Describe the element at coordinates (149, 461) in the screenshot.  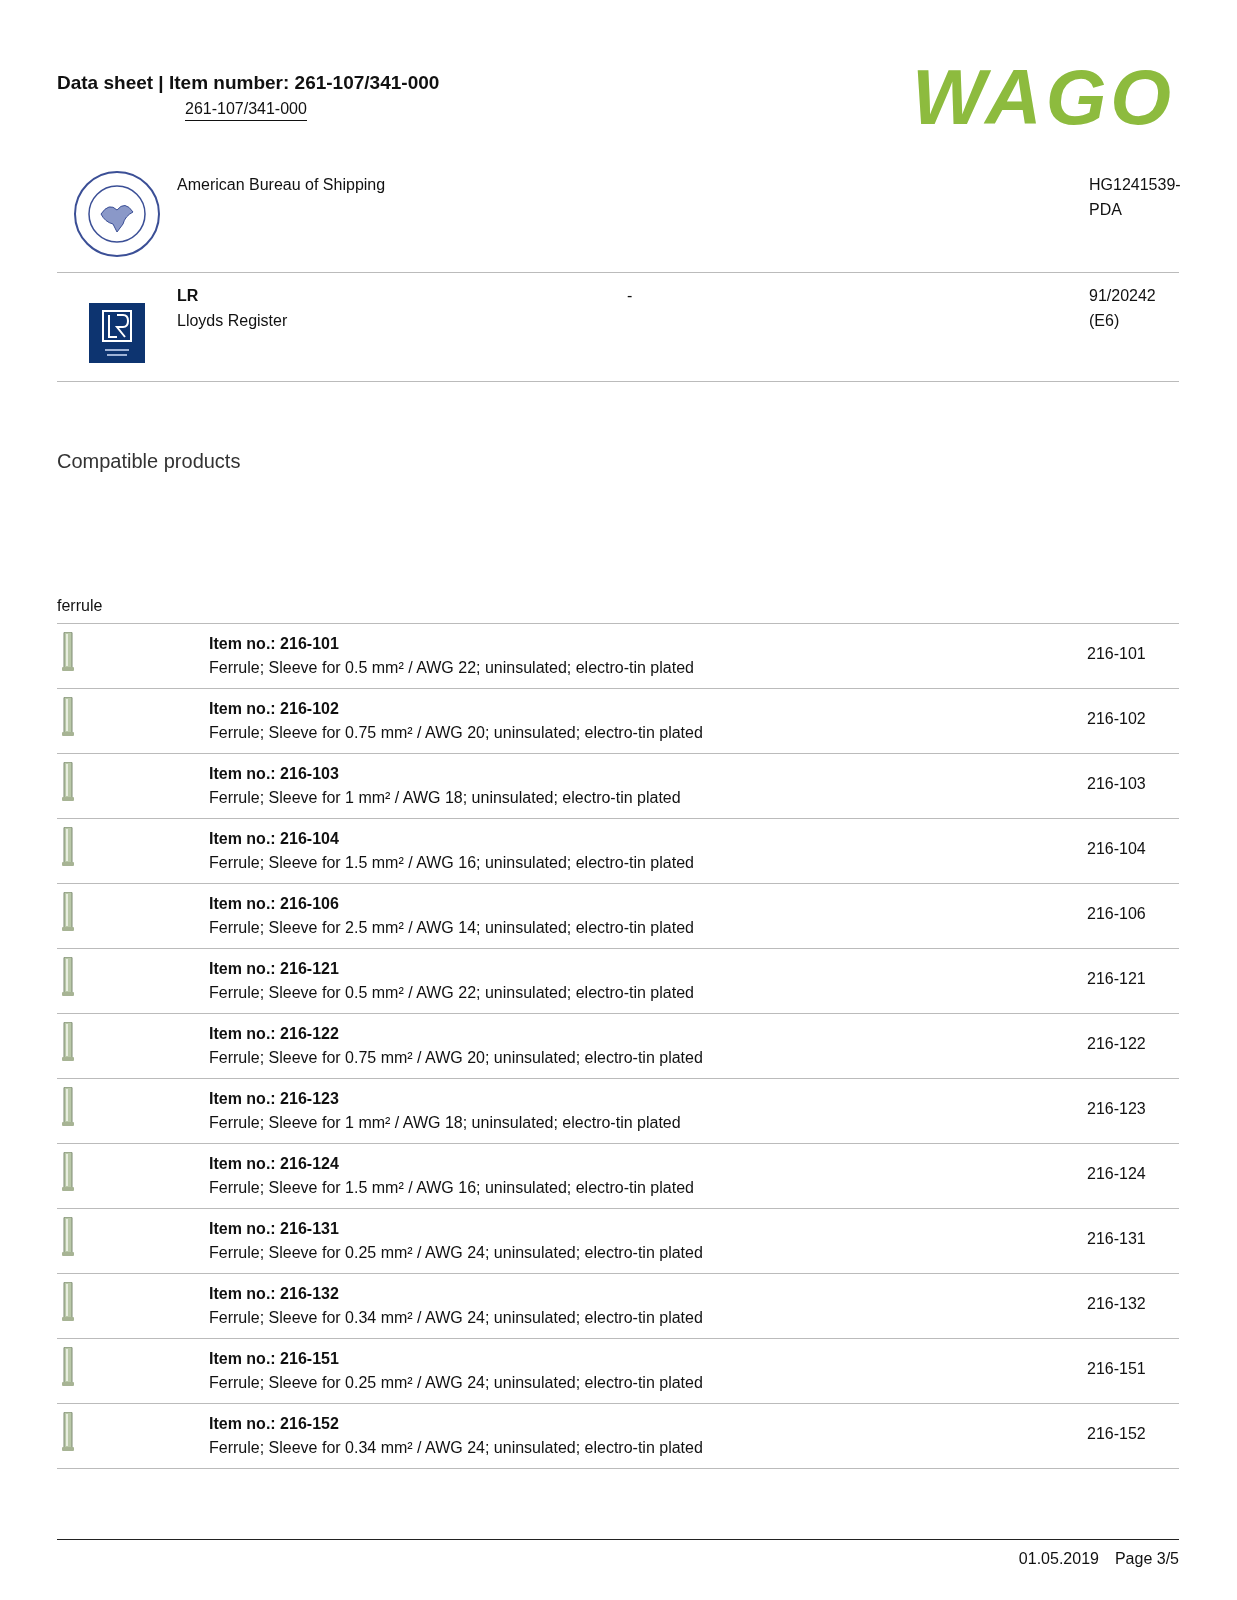
I see `section-title: Compatible products` at that location.